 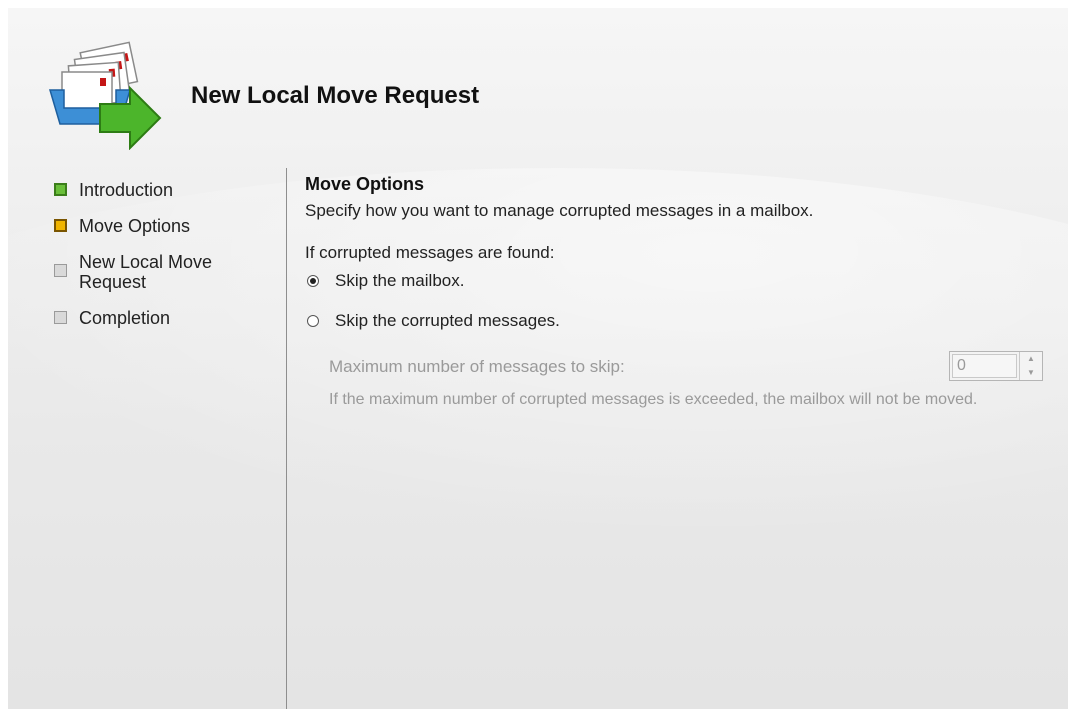 What do you see at coordinates (984, 366) in the screenshot?
I see `max-skip-input: 0` at bounding box center [984, 366].